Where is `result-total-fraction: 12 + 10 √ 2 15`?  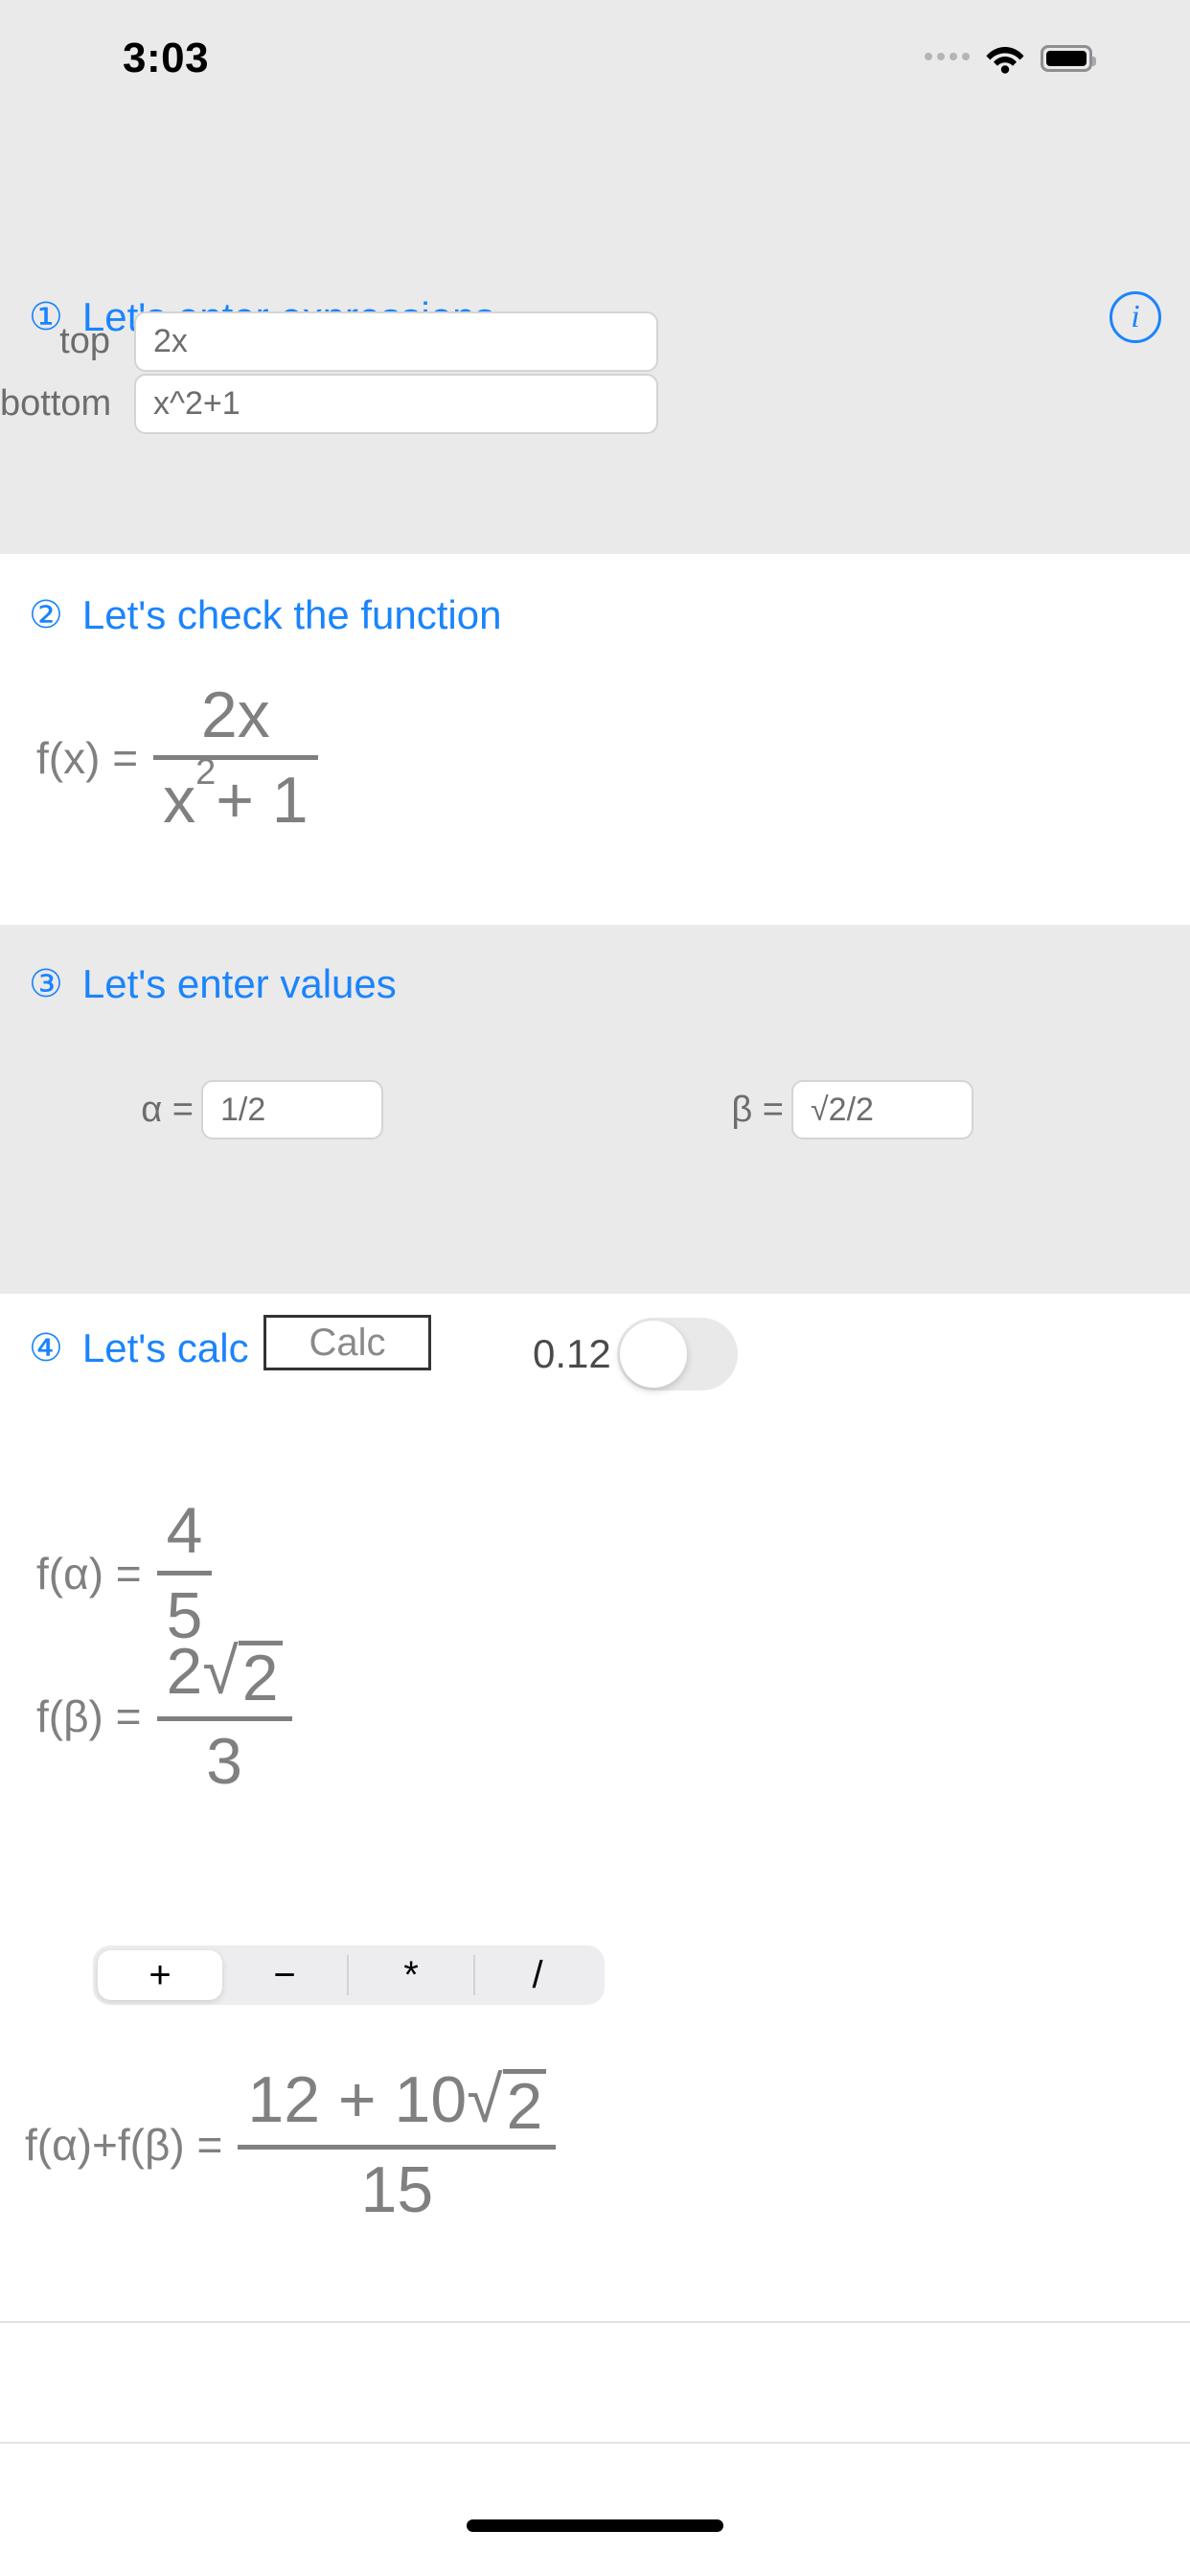
result-total-fraction: 12 + 10 √ 2 15 is located at coordinates (397, 2145).